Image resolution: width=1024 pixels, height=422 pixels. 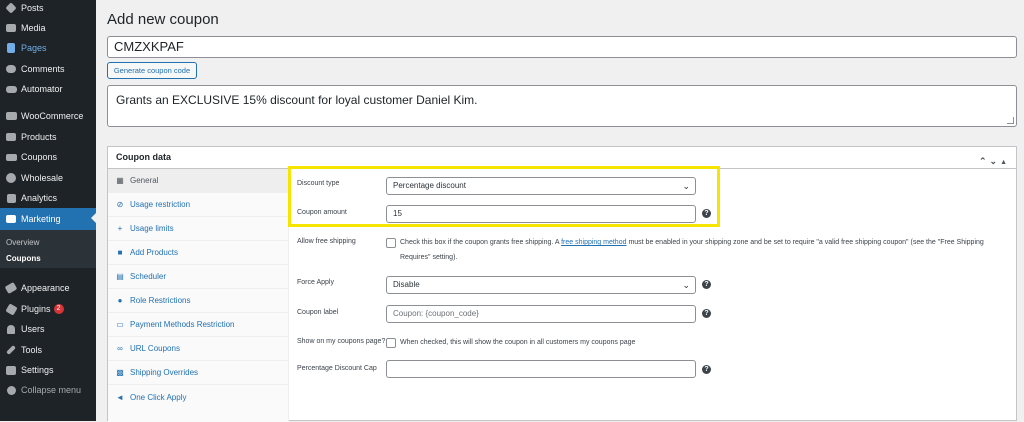 What do you see at coordinates (337, 368) in the screenshot?
I see `percentage-discount-cap-label: Percentage Discount Cap` at bounding box center [337, 368].